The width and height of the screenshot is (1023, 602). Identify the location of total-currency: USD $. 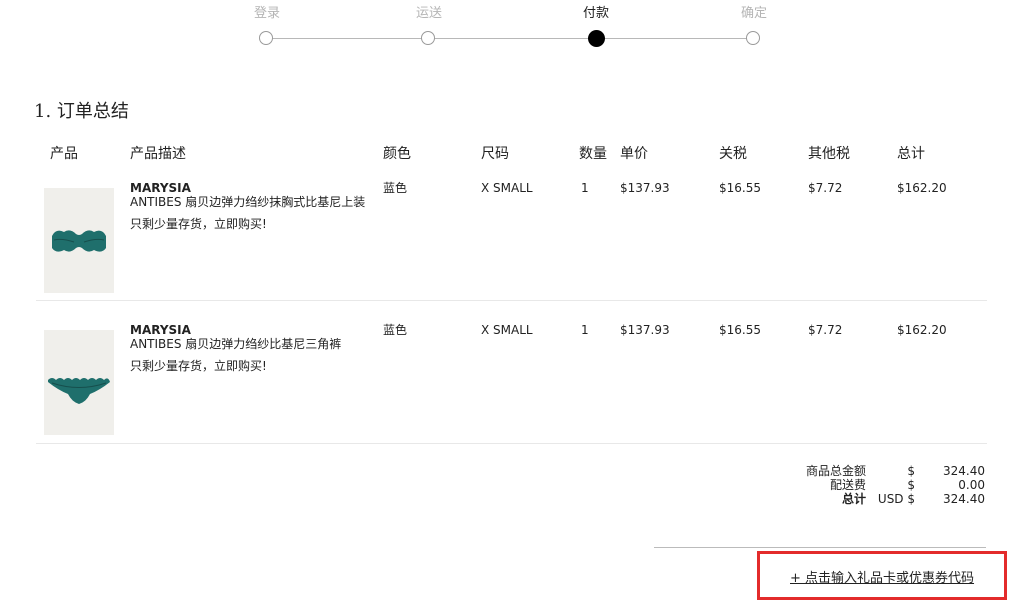
(896, 499).